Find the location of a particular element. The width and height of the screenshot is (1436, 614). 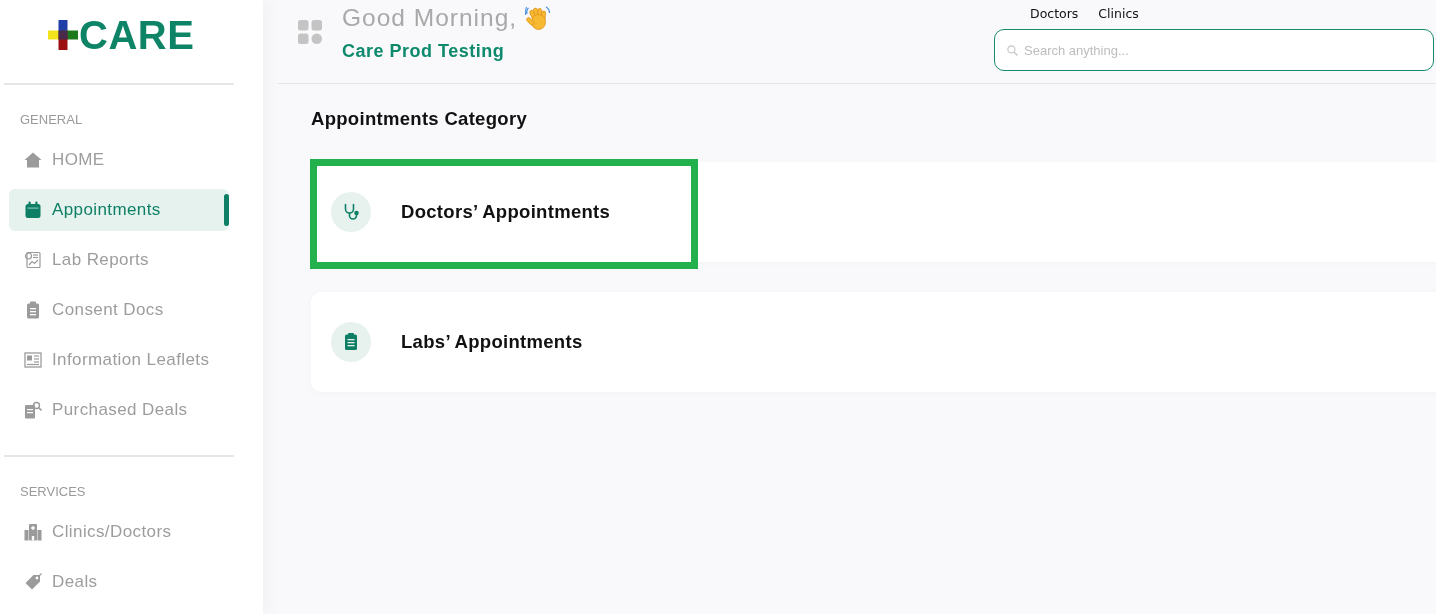

grid-icon is located at coordinates (310, 32).